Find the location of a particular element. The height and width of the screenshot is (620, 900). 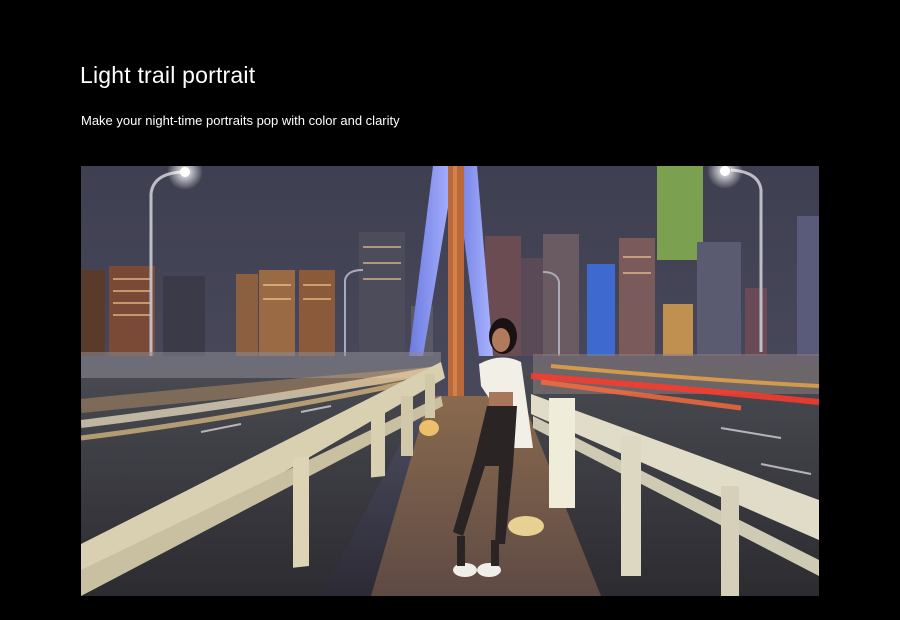

feature-title: Light trail portrait is located at coordinates (168, 75).